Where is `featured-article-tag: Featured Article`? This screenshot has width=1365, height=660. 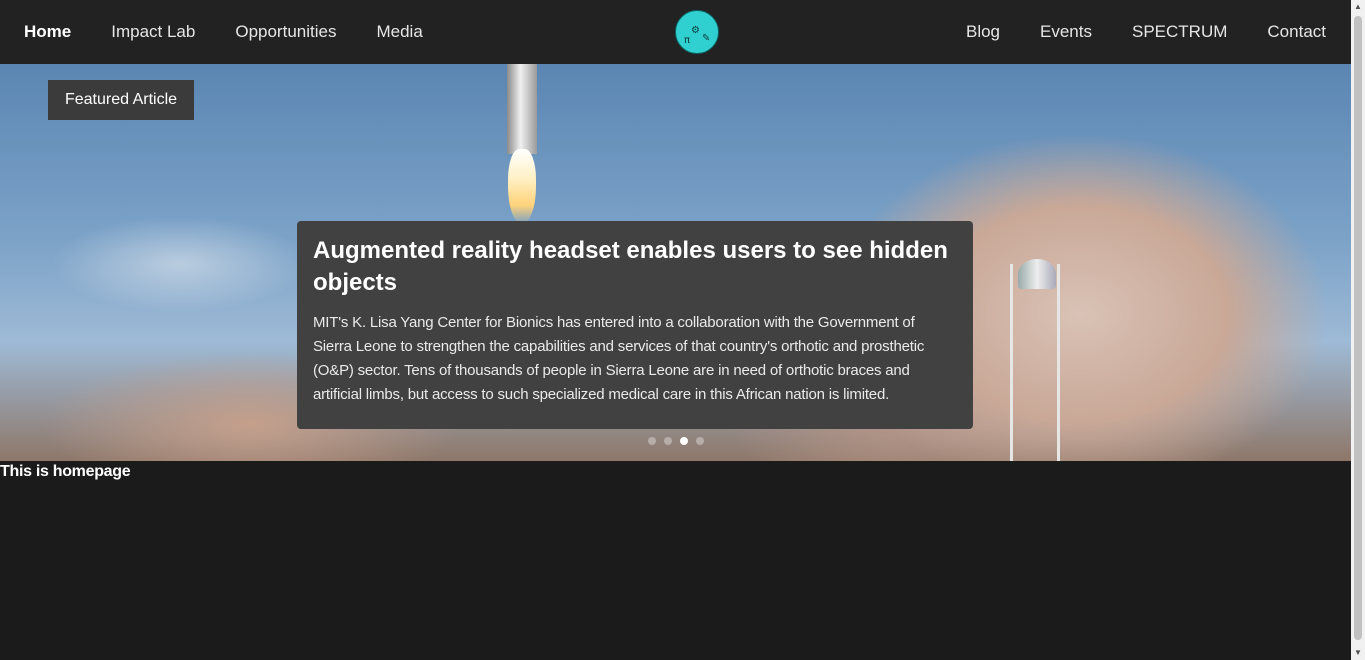
featured-article-tag: Featured Article is located at coordinates (121, 100).